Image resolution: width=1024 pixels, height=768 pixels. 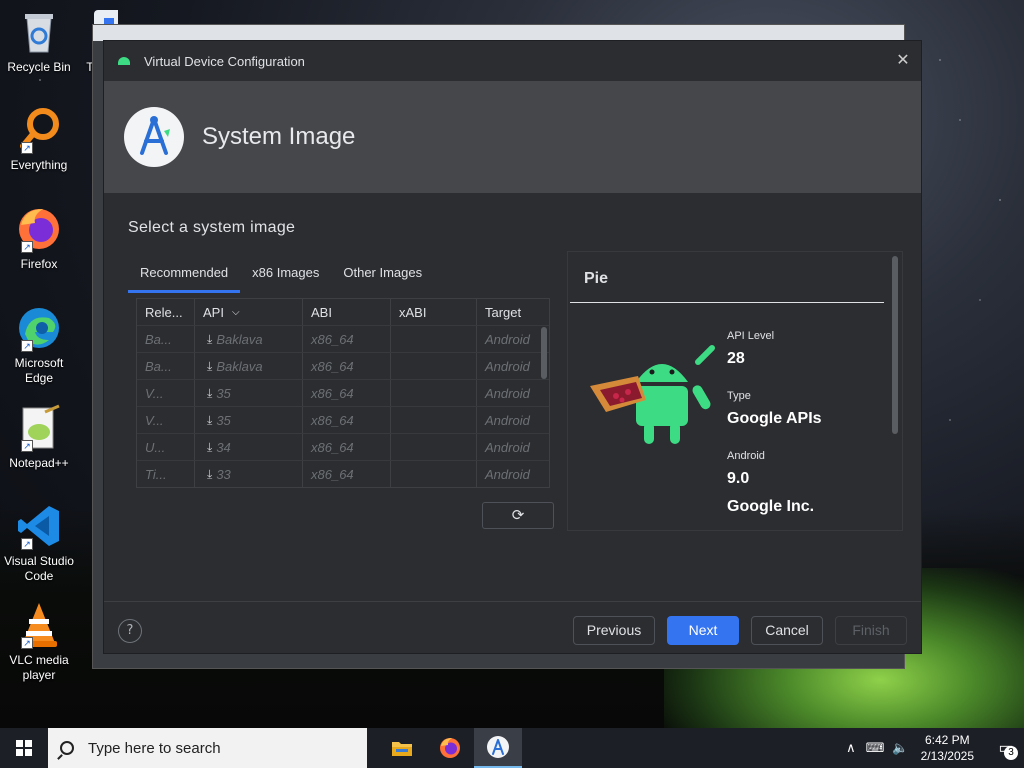 I want to click on desktop-icon-recycle-bin: Recycle Bin, so click(x=39, y=41).